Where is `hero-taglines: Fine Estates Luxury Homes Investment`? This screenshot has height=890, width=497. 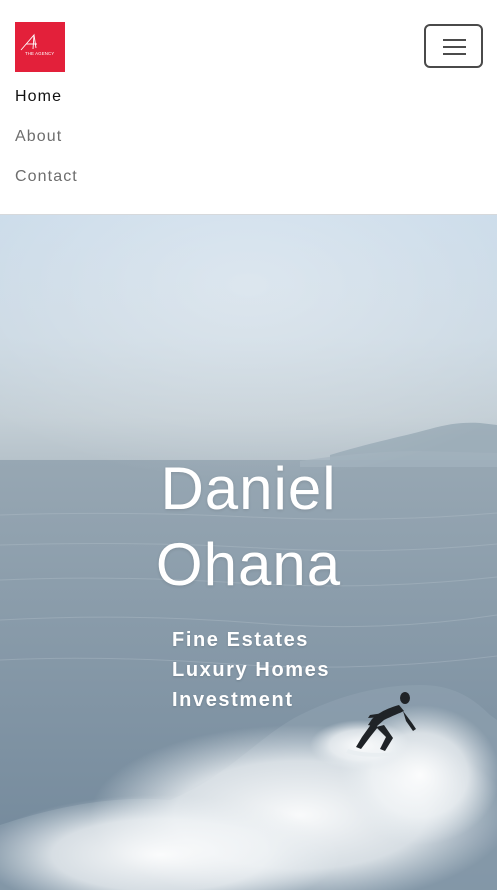 hero-taglines: Fine Estates Luxury Homes Investment is located at coordinates (251, 670).